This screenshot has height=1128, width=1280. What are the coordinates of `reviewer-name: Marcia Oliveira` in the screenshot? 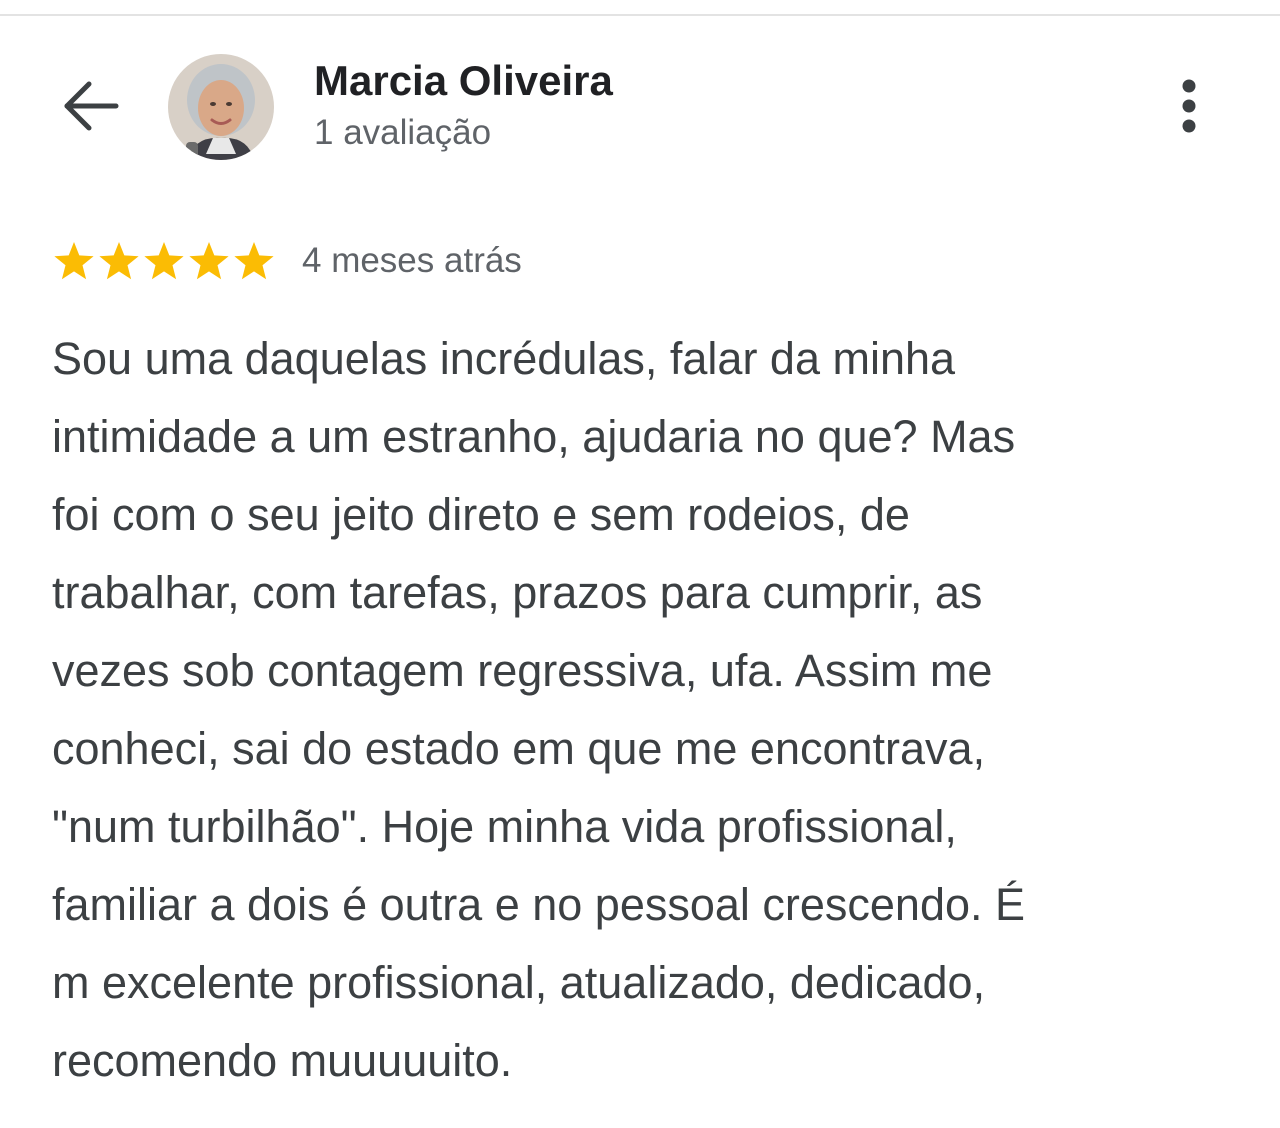 It's located at (463, 81).